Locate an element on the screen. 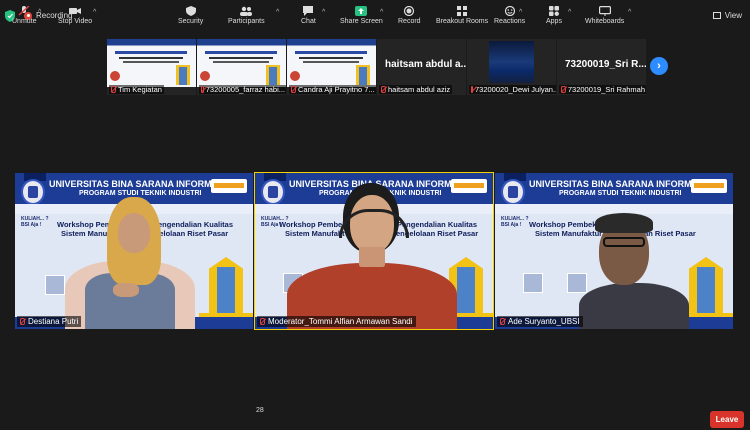  participant-thumb: Tim Kegiatan is located at coordinates (151, 67).